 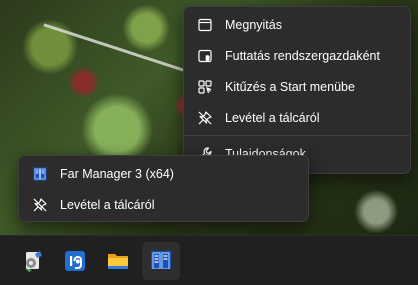 I want to click on menu-item-open: Megnyitás, so click(x=297, y=24).